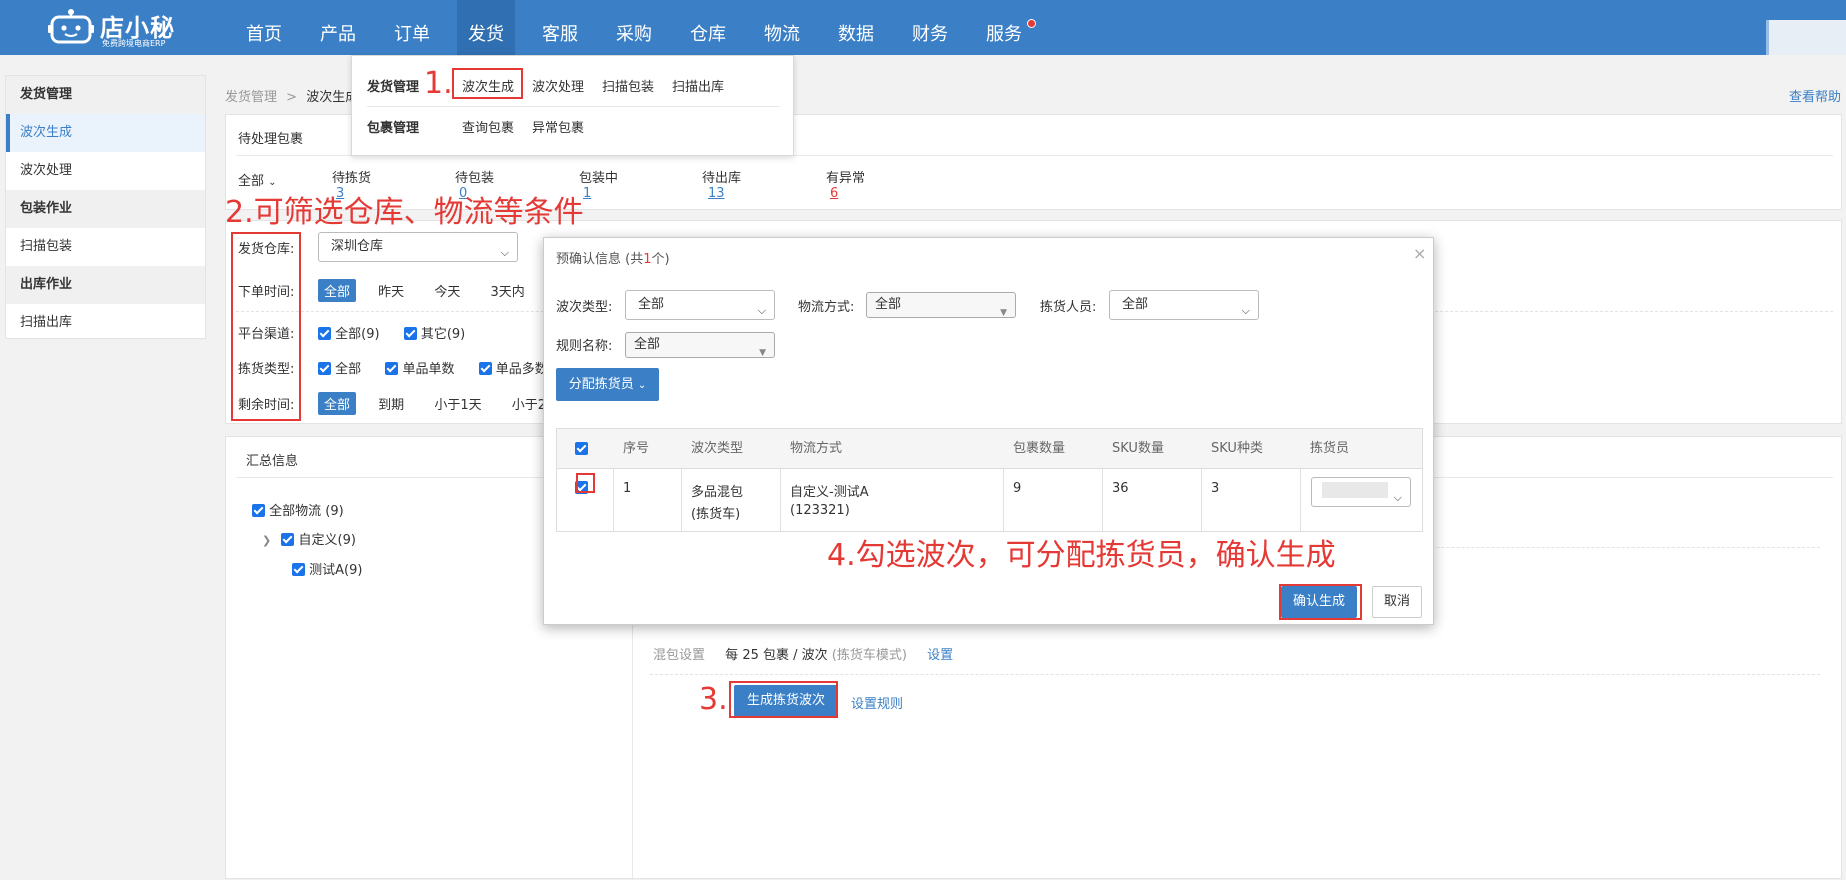  I want to click on pick-type-single: 单品单数, so click(428, 369).